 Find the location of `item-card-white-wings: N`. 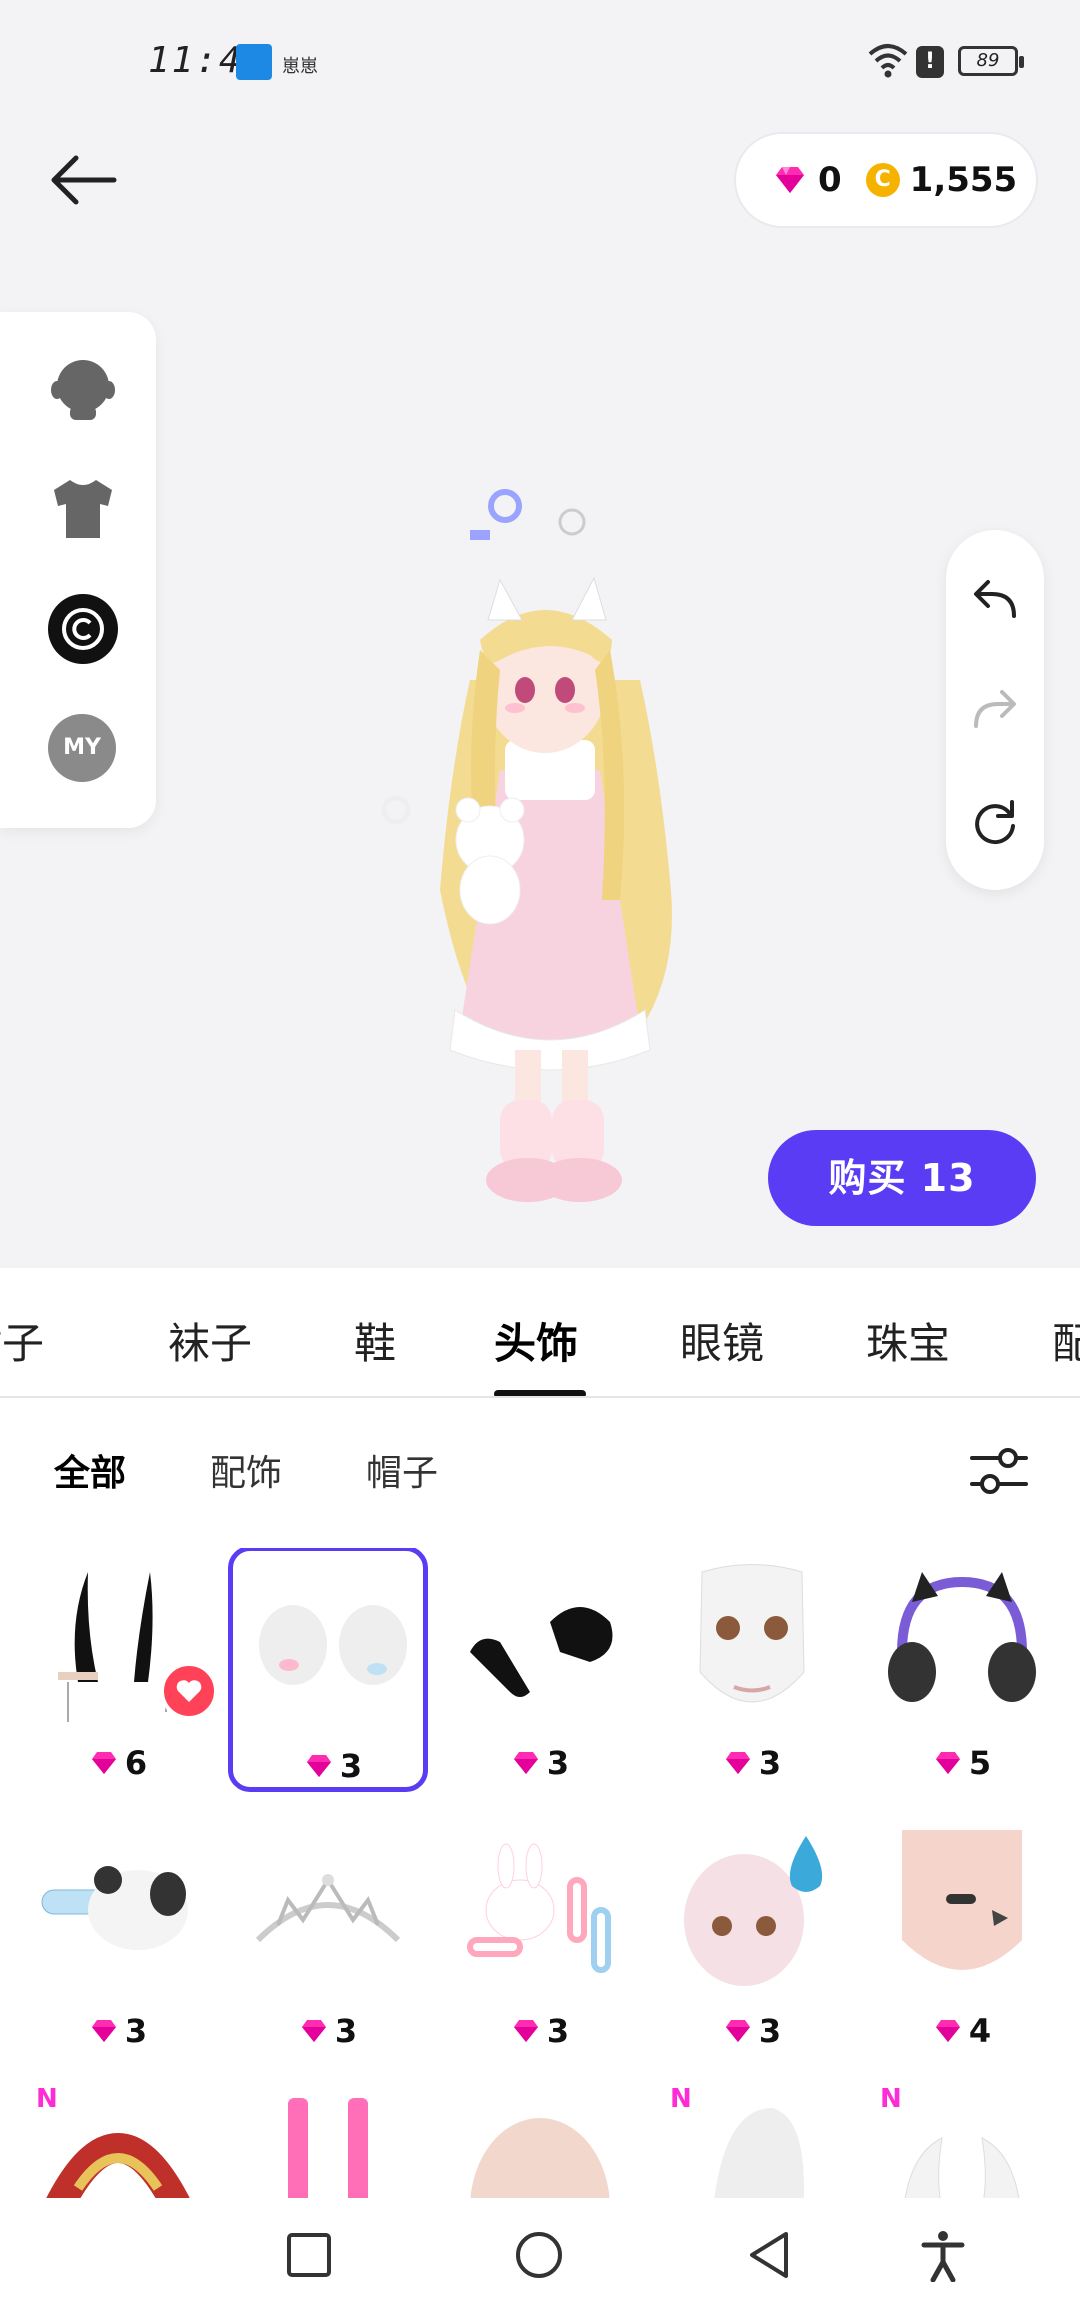

item-card-white-wings: N is located at coordinates (962, 2141).